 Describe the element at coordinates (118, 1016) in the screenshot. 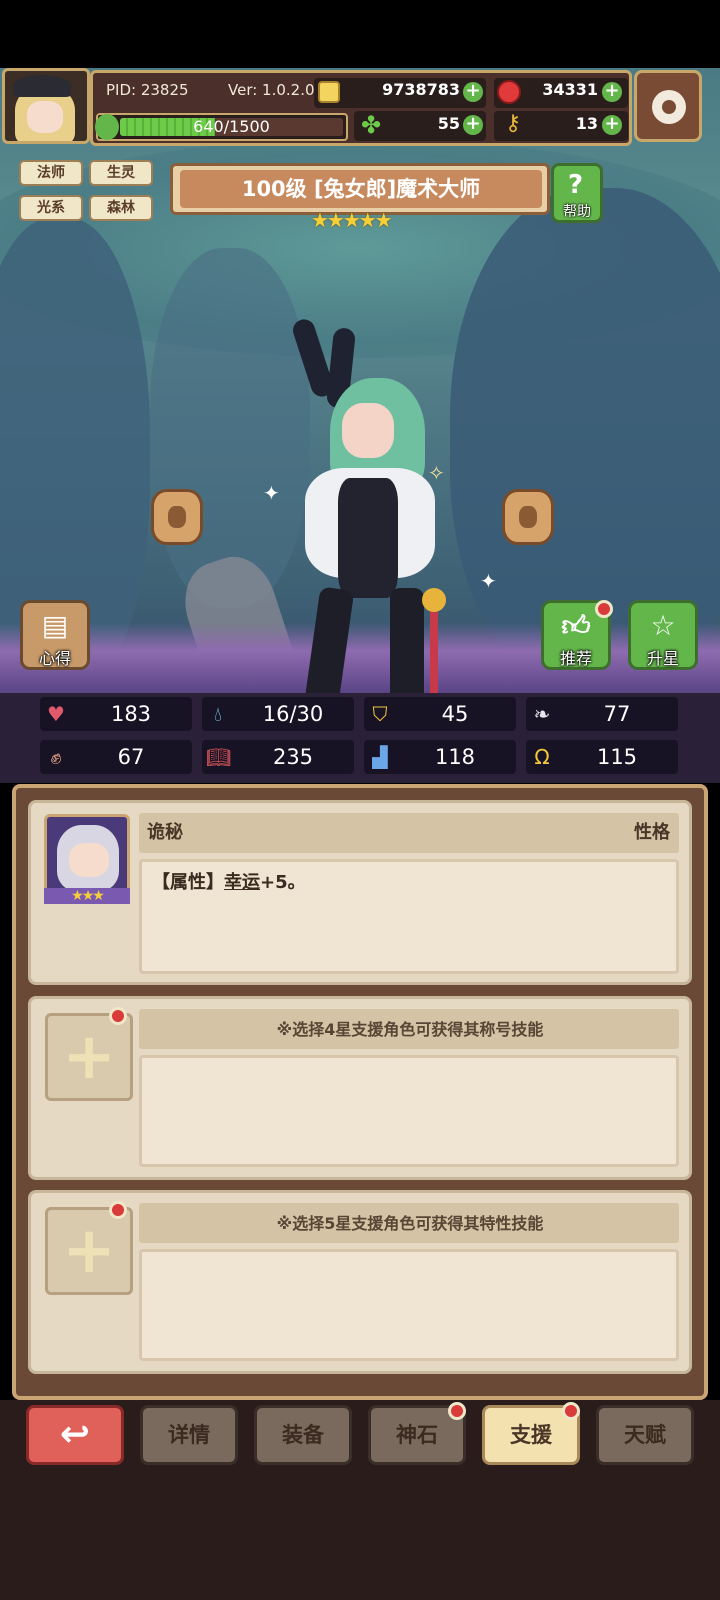

I see `slot4-alert-dot` at that location.